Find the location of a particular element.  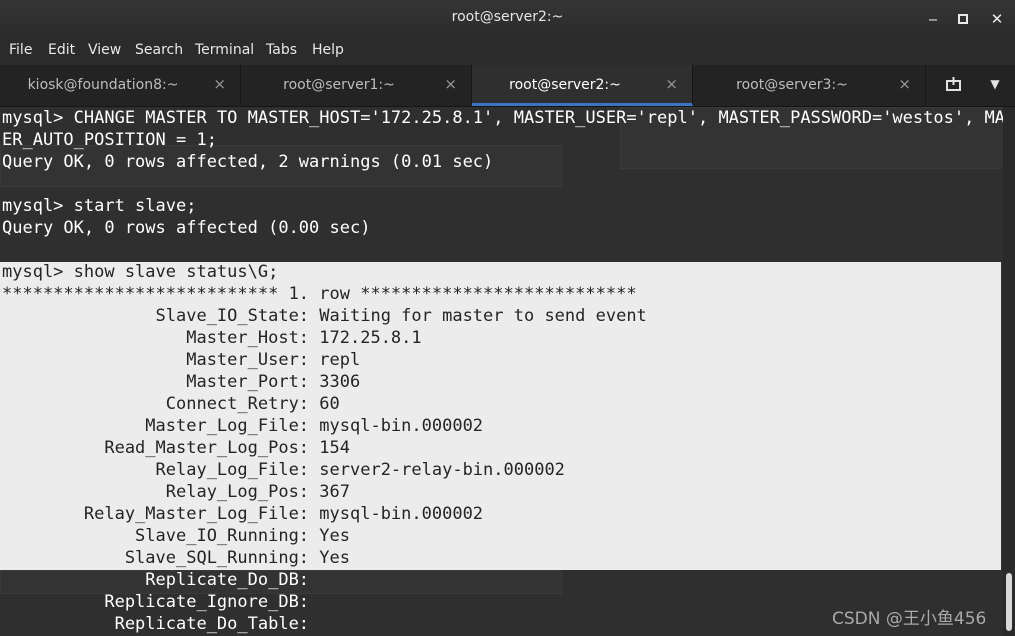

new-tab-icon is located at coordinates (954, 87).